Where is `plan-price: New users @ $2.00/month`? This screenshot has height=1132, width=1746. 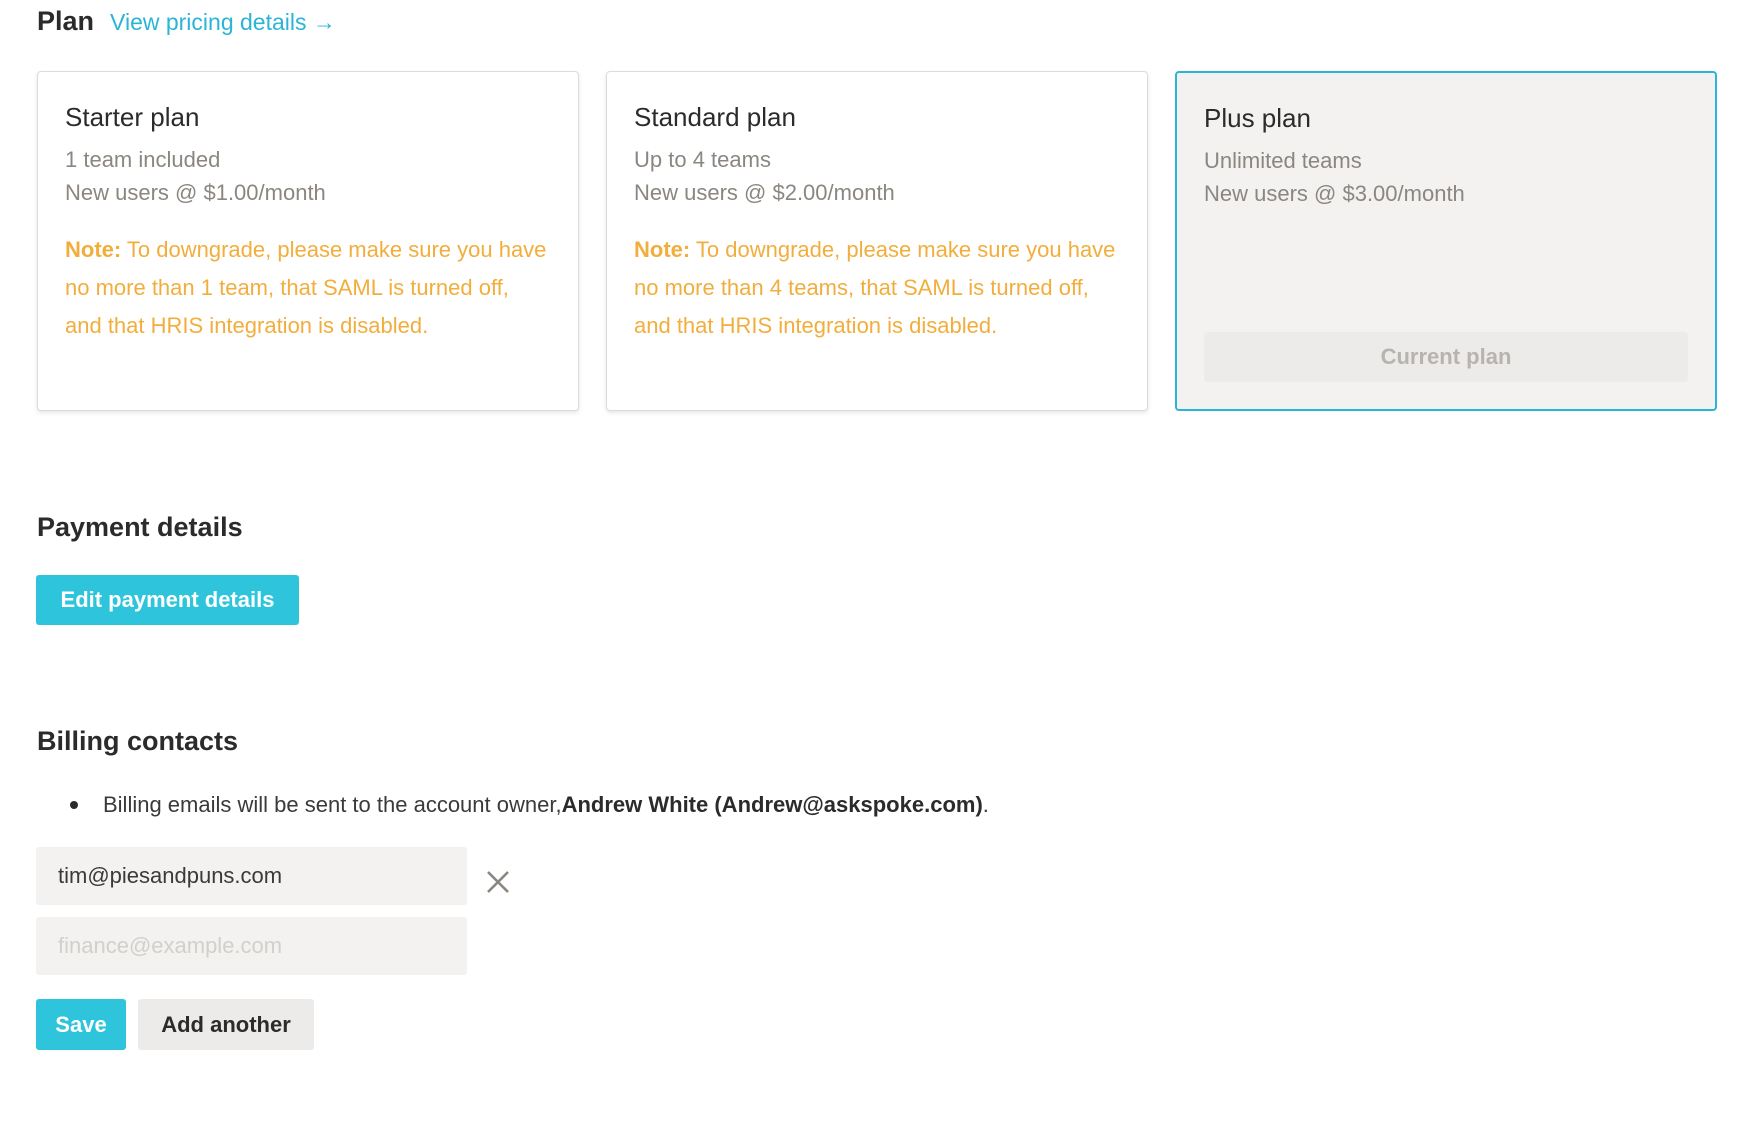 plan-price: New users @ $2.00/month is located at coordinates (764, 192).